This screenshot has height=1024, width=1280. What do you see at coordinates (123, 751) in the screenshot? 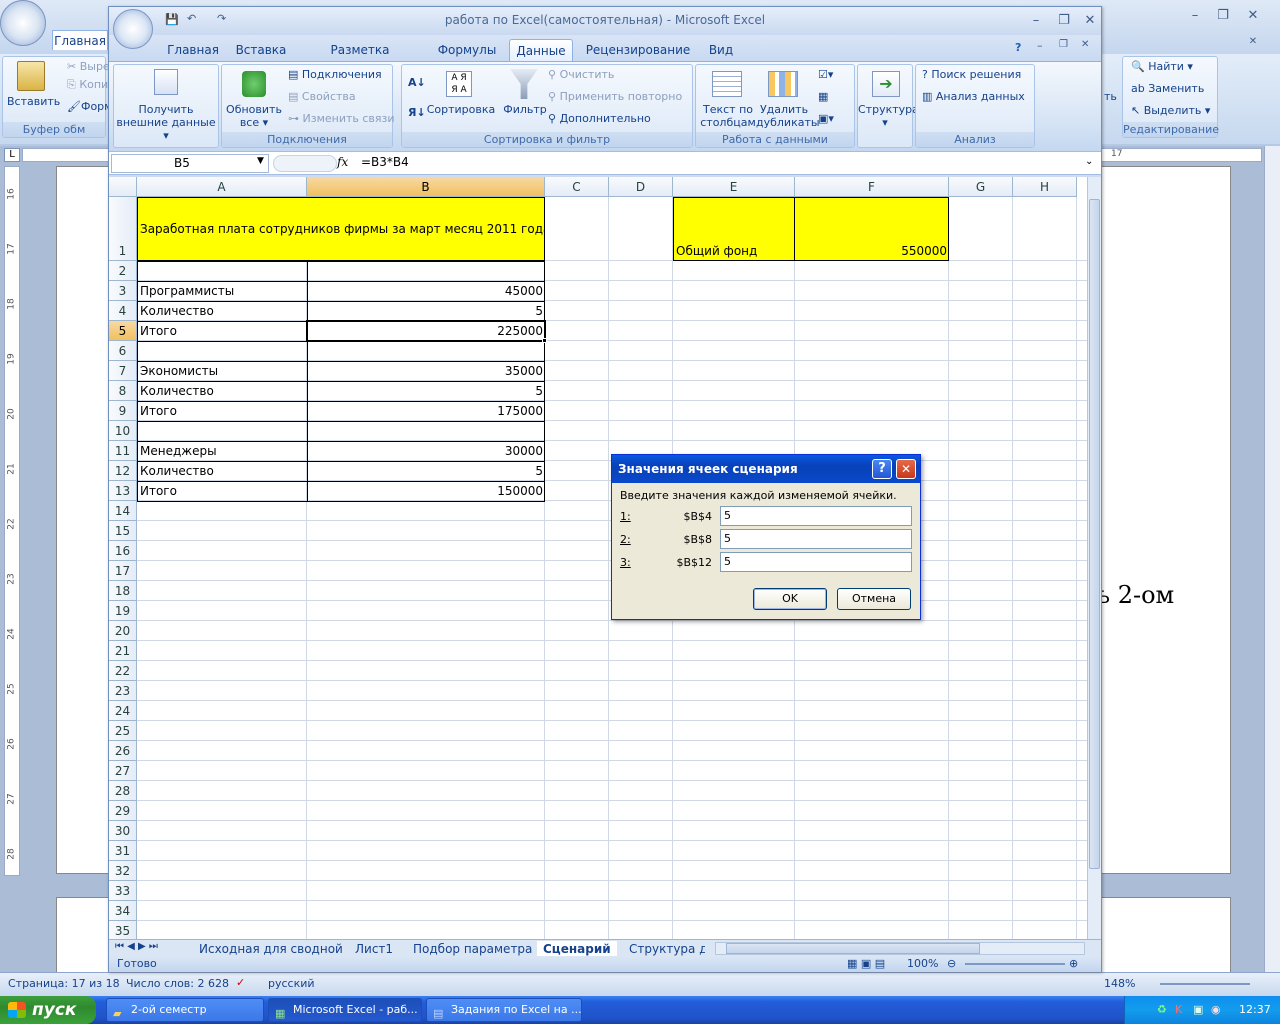
I see `row-header: 26` at bounding box center [123, 751].